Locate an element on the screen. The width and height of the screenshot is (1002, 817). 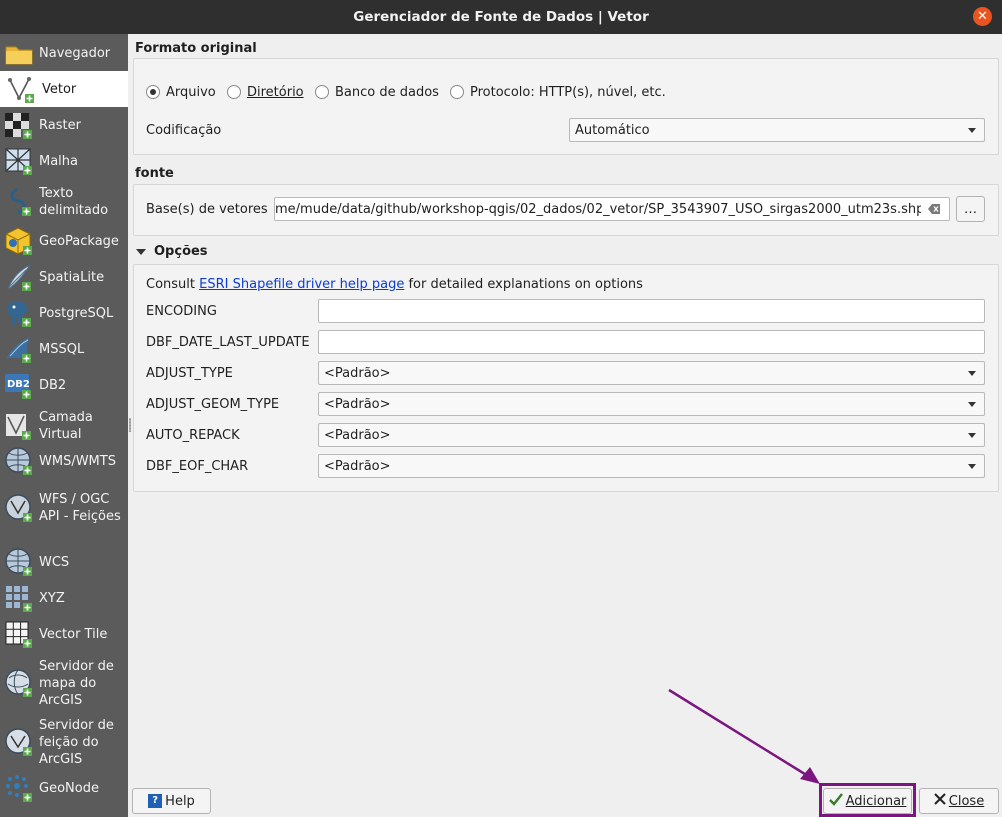
add-button-label: Adicionar is located at coordinates (876, 801).